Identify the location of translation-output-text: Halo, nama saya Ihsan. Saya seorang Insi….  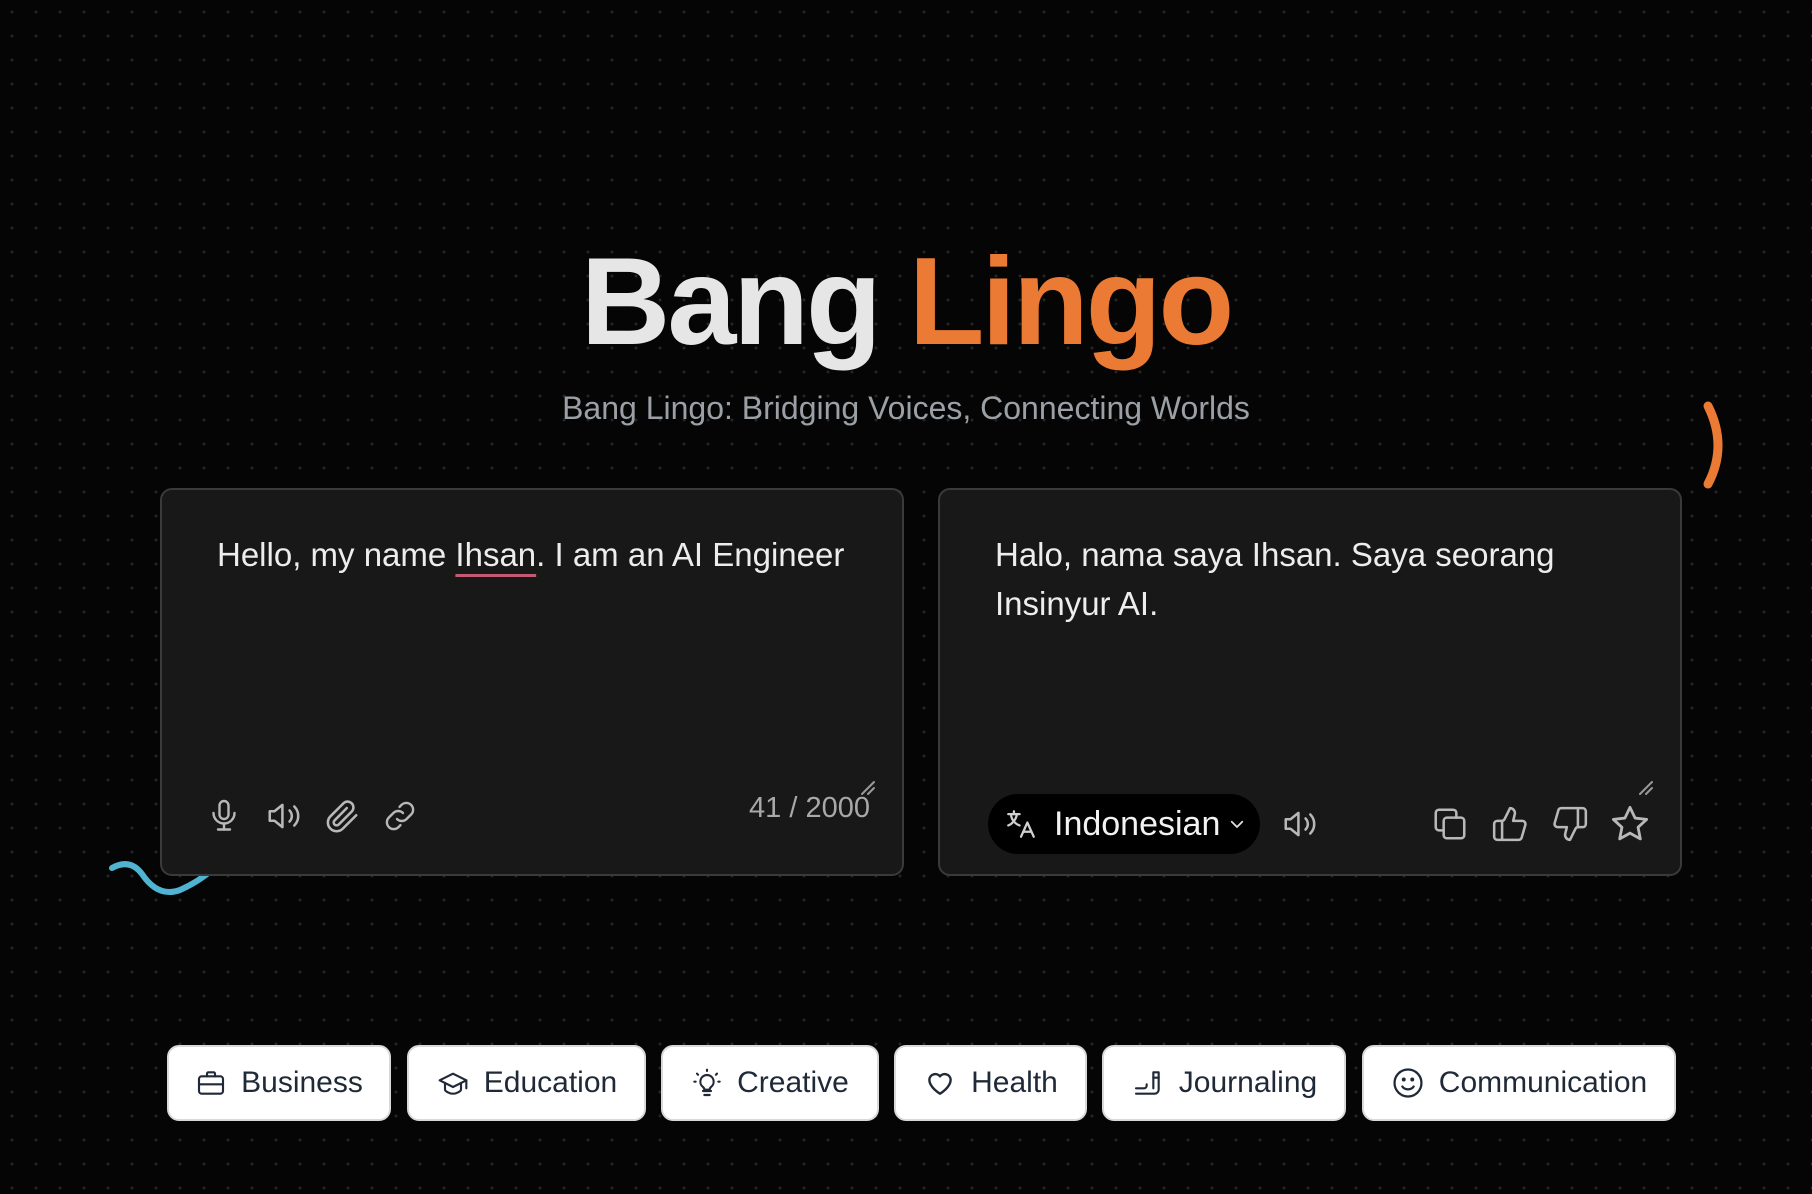
(1275, 579).